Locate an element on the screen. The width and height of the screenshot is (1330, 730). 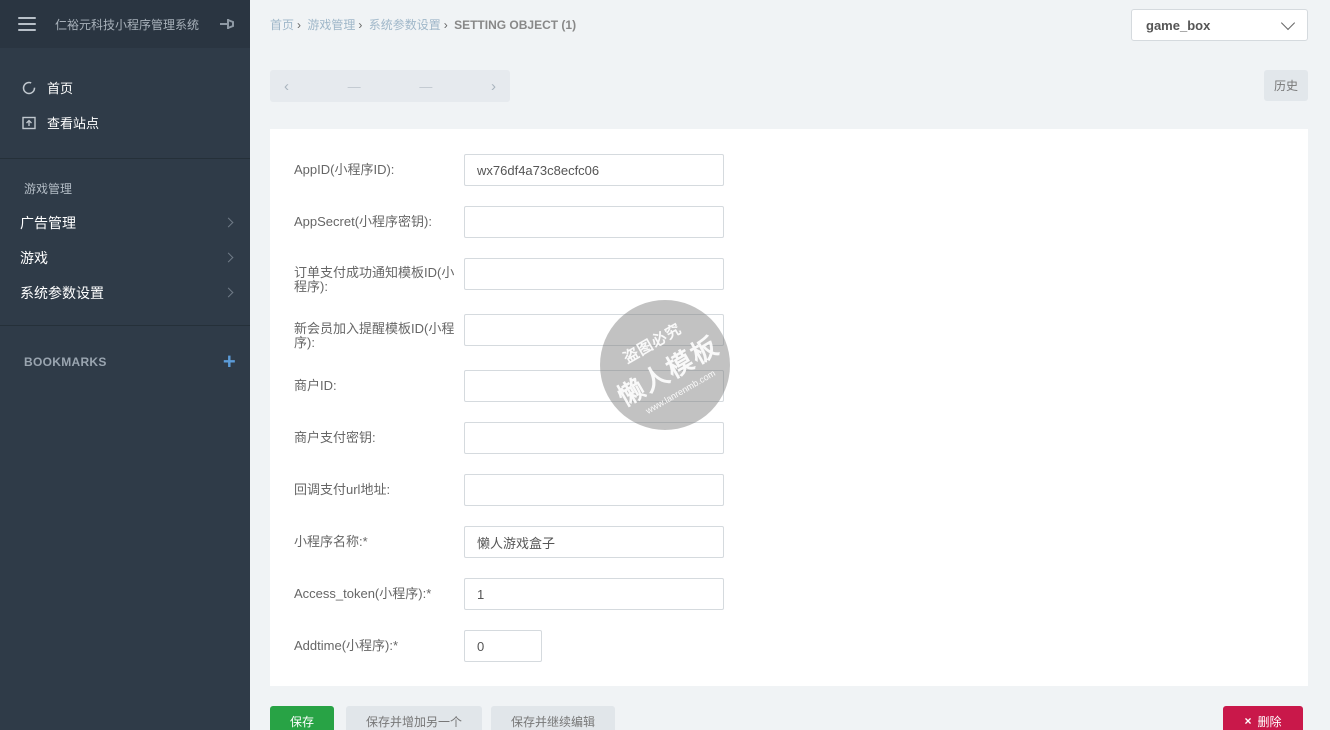
breadcrumb-home: 首页 is located at coordinates (282, 25).